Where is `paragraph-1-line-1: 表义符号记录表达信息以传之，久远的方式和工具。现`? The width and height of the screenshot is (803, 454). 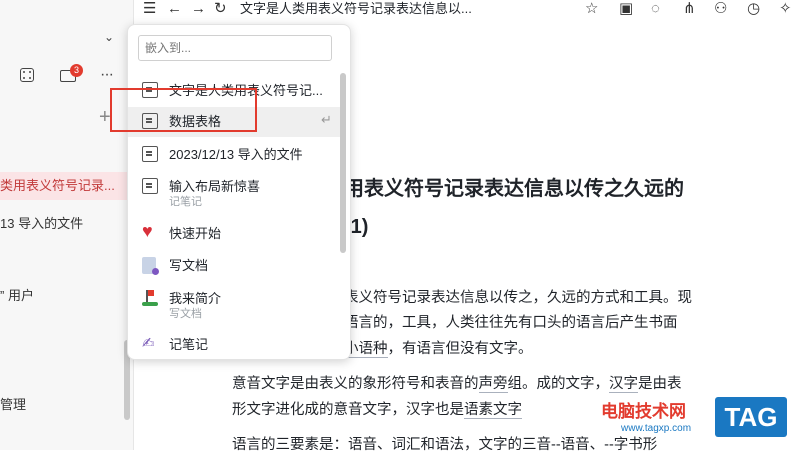
paragraph-1-line-1: 表义符号记录表达信息以传之，久远的方式和工具。现 is located at coordinates (518, 298).